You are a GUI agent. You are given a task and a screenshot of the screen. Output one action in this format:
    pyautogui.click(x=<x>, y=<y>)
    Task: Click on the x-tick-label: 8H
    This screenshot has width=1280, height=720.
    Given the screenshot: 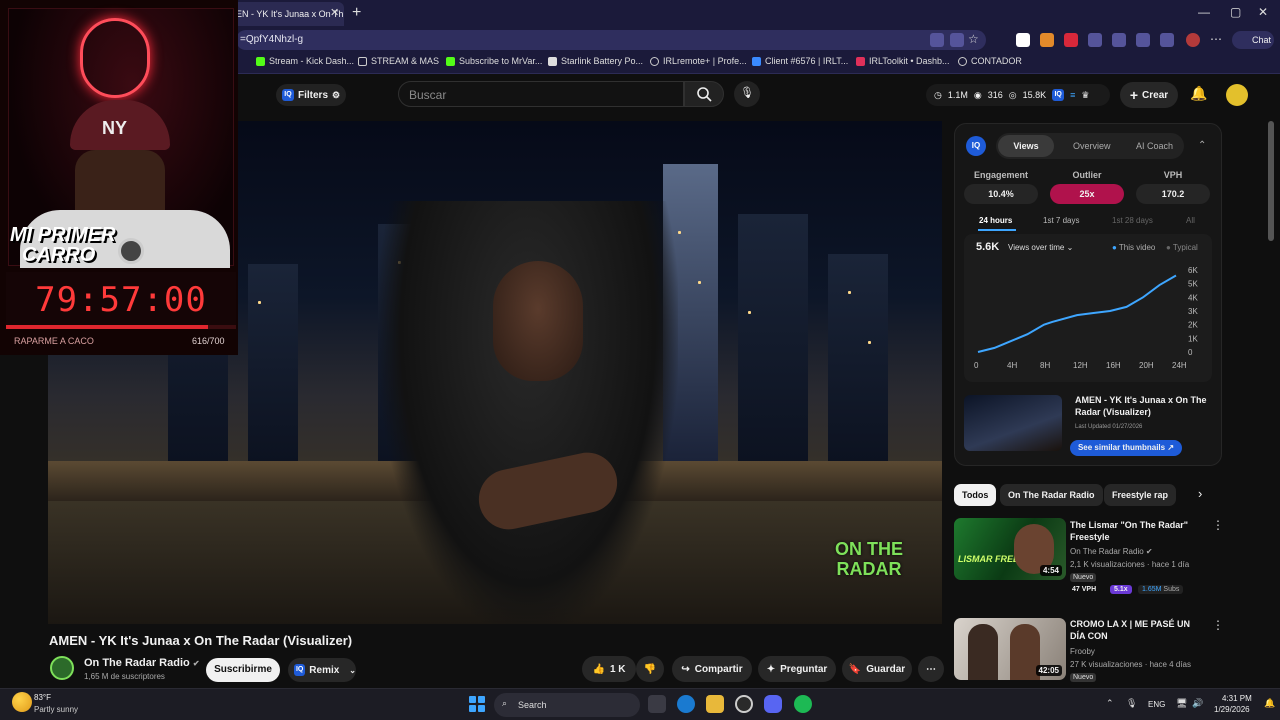 What is the action you would take?
    pyautogui.click(x=1045, y=365)
    